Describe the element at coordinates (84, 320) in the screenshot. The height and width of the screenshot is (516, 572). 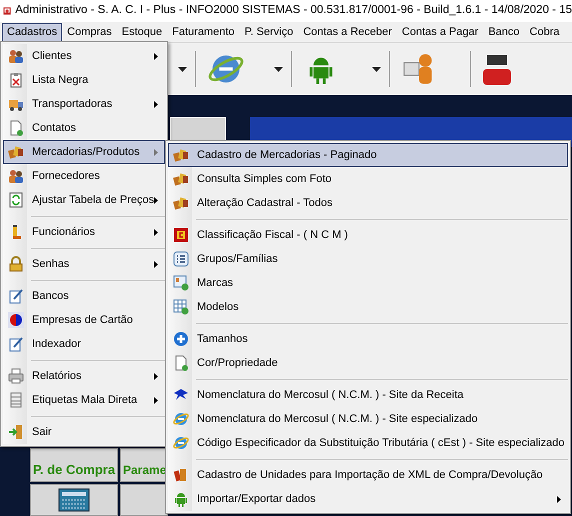
I see `menu-item: Empresas de Cartão` at that location.